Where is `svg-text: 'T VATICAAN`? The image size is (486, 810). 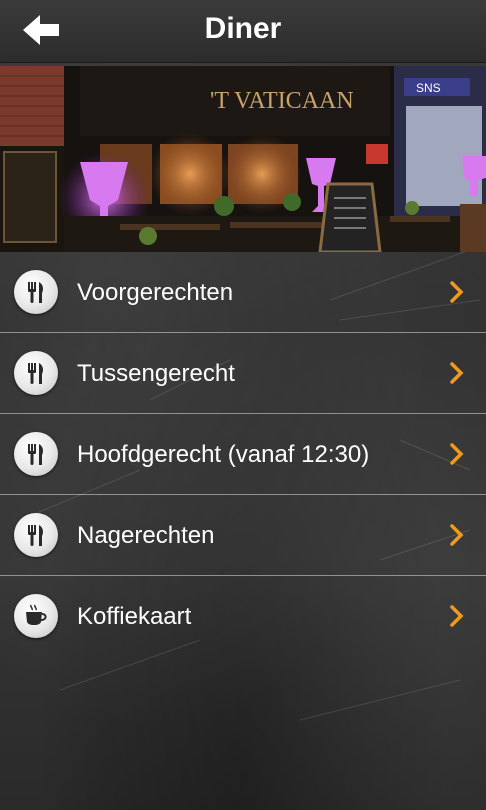
svg-text: 'T VATICAAN is located at coordinates (282, 101).